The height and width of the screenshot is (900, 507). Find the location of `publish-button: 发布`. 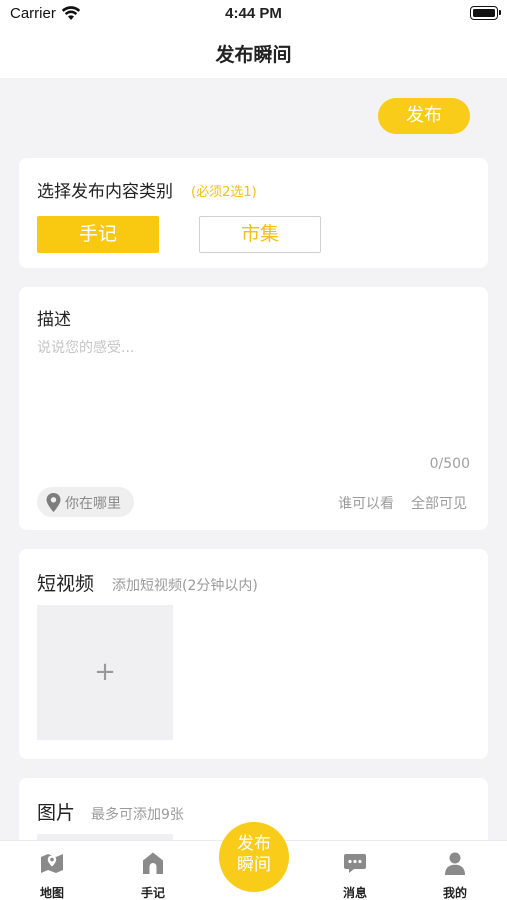

publish-button: 发布 is located at coordinates (424, 116).